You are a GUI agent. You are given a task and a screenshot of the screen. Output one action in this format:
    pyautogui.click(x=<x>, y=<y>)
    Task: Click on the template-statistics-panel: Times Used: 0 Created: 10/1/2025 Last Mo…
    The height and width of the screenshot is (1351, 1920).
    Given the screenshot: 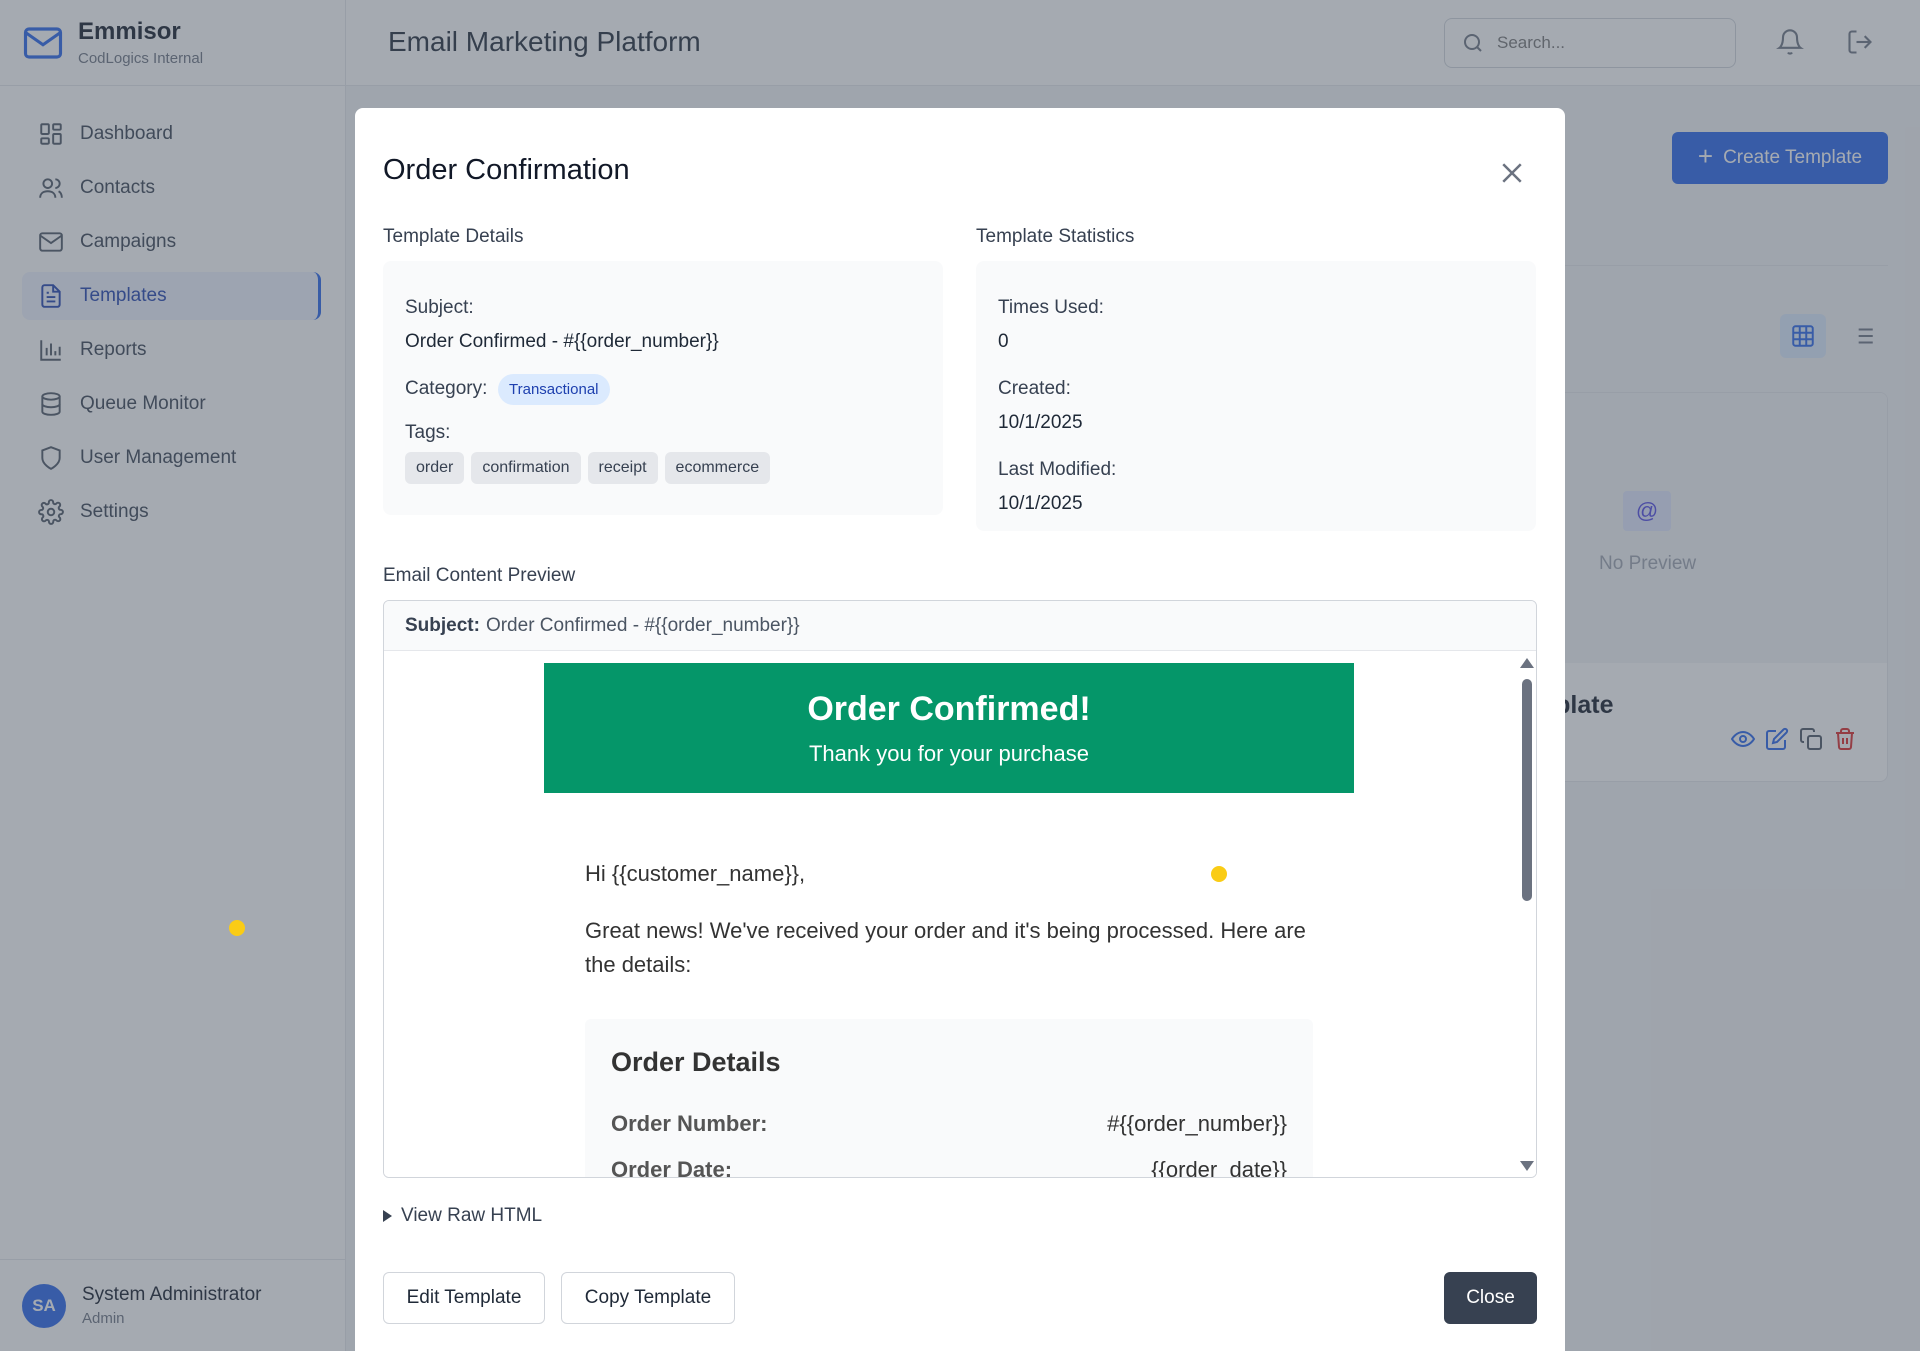 What is the action you would take?
    pyautogui.click(x=1256, y=396)
    